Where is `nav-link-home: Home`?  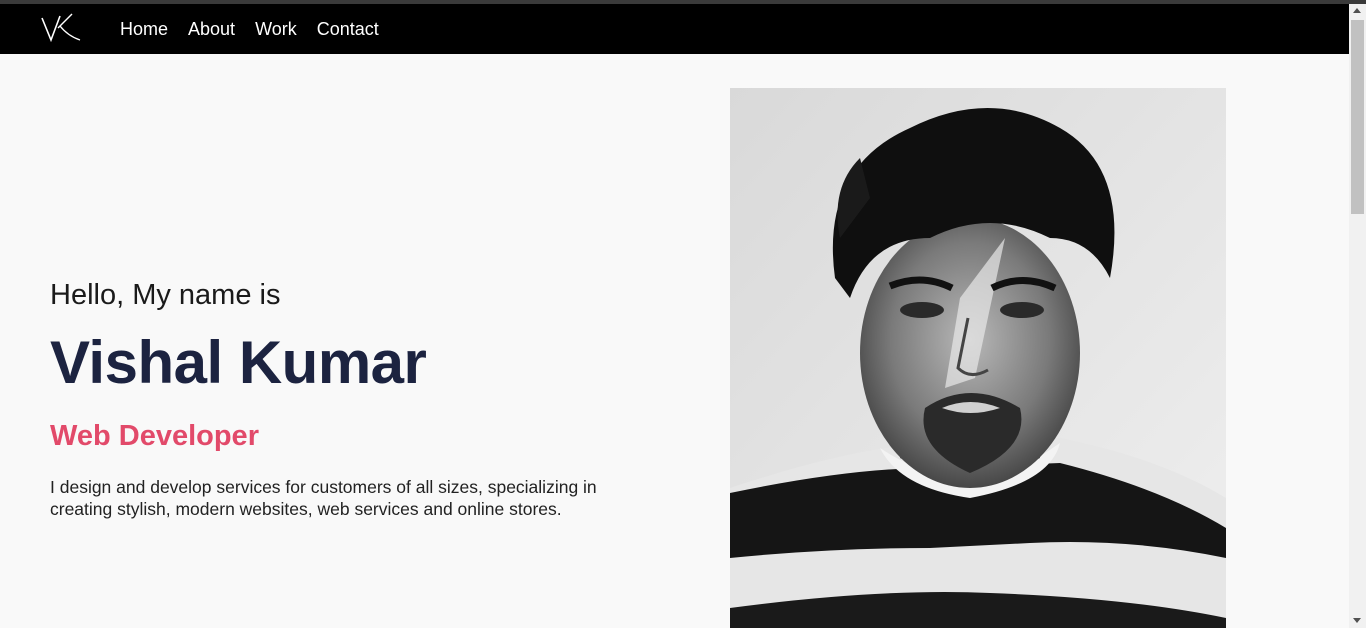
nav-link-home: Home is located at coordinates (144, 29).